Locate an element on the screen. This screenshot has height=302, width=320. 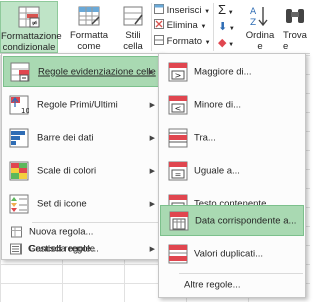
cell-styles-button: Stili cella is located at coordinates (133, 27).